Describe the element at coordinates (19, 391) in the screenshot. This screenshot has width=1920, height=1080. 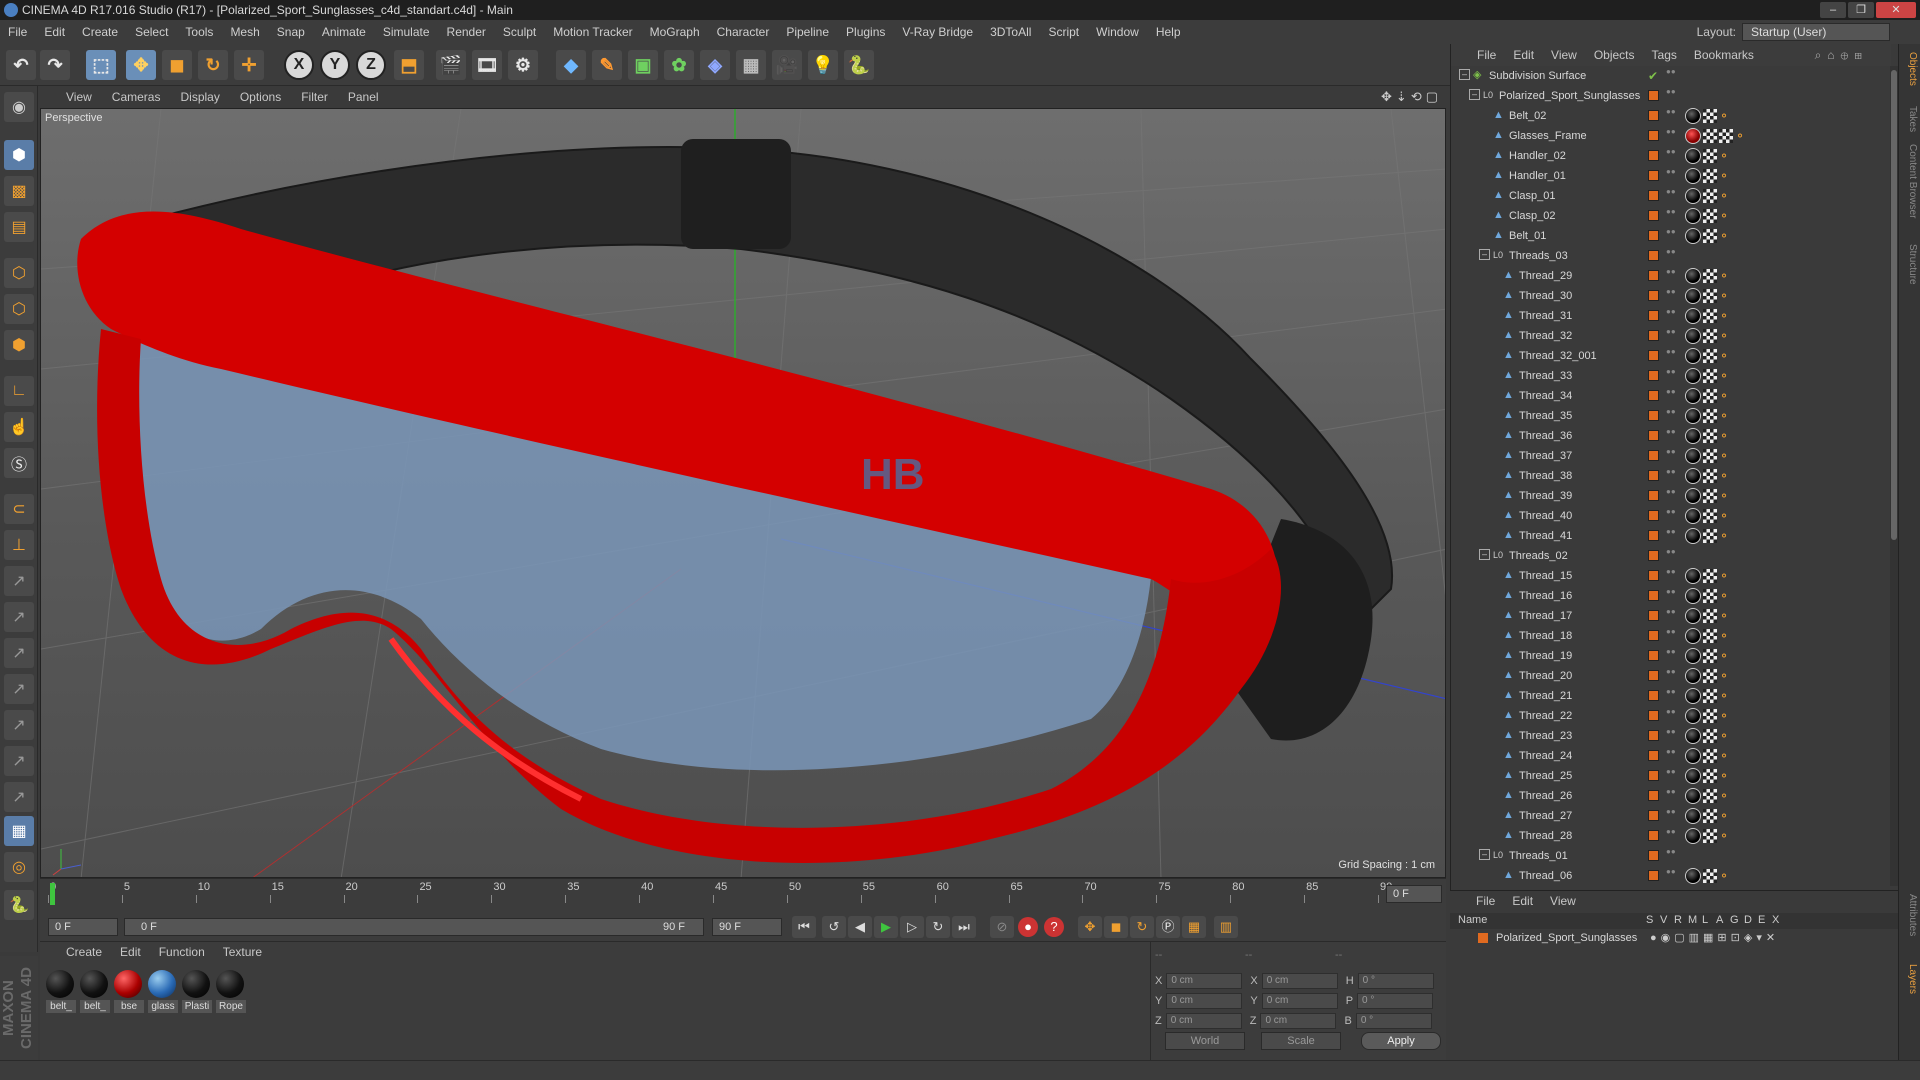
I see `axis-mode-icon: ∟` at that location.